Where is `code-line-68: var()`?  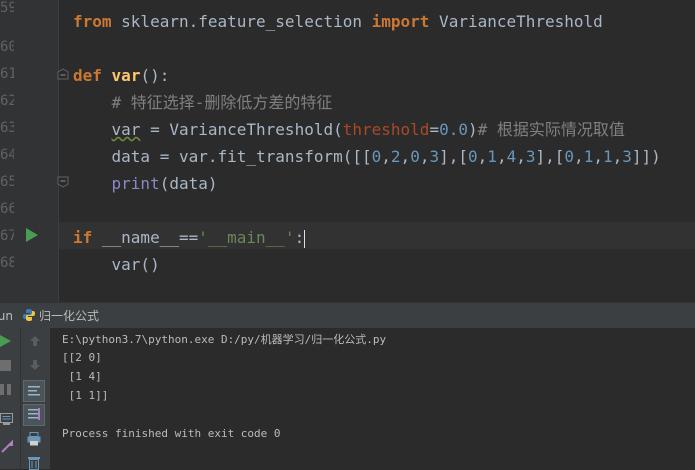
code-line-68: var() is located at coordinates (116, 264).